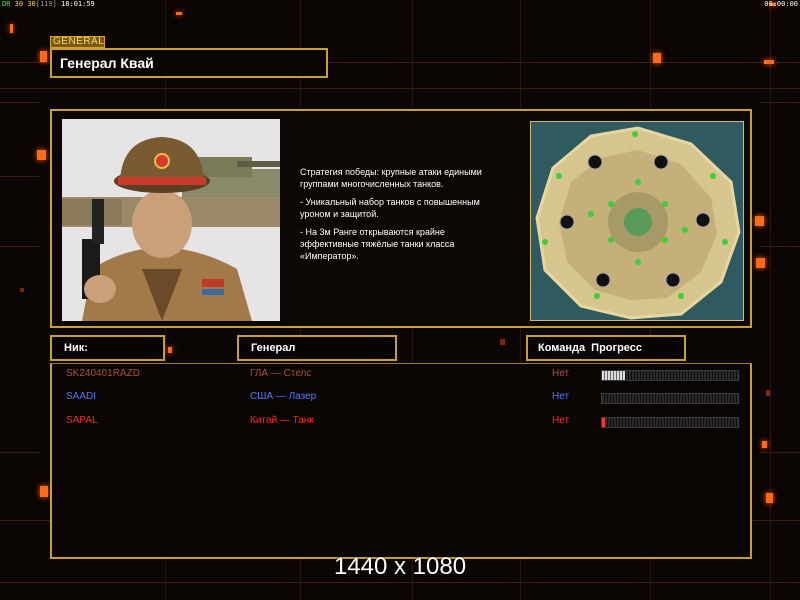 The image size is (800, 600). What do you see at coordinates (77, 42) in the screenshot?
I see `general-tag: GENERAL` at bounding box center [77, 42].